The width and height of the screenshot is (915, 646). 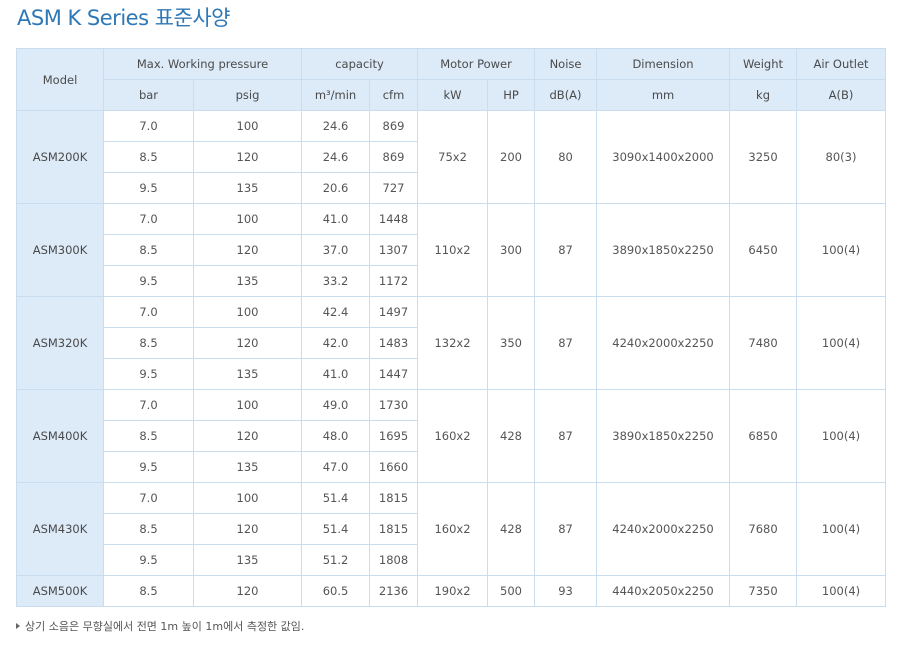 What do you see at coordinates (566, 591) in the screenshot?
I see `cell-noise: 93` at bounding box center [566, 591].